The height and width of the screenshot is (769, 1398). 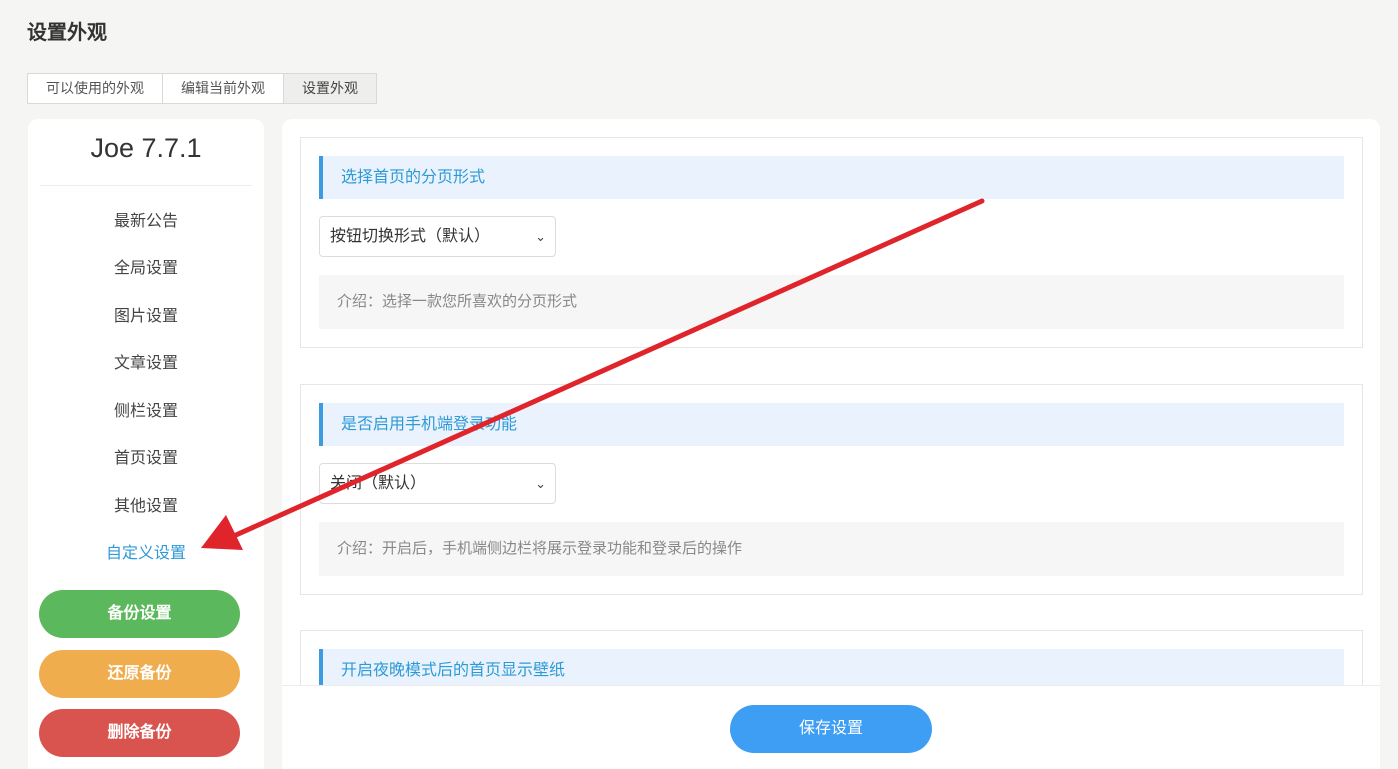 I want to click on save-settings-button: 保存设置, so click(x=831, y=729).